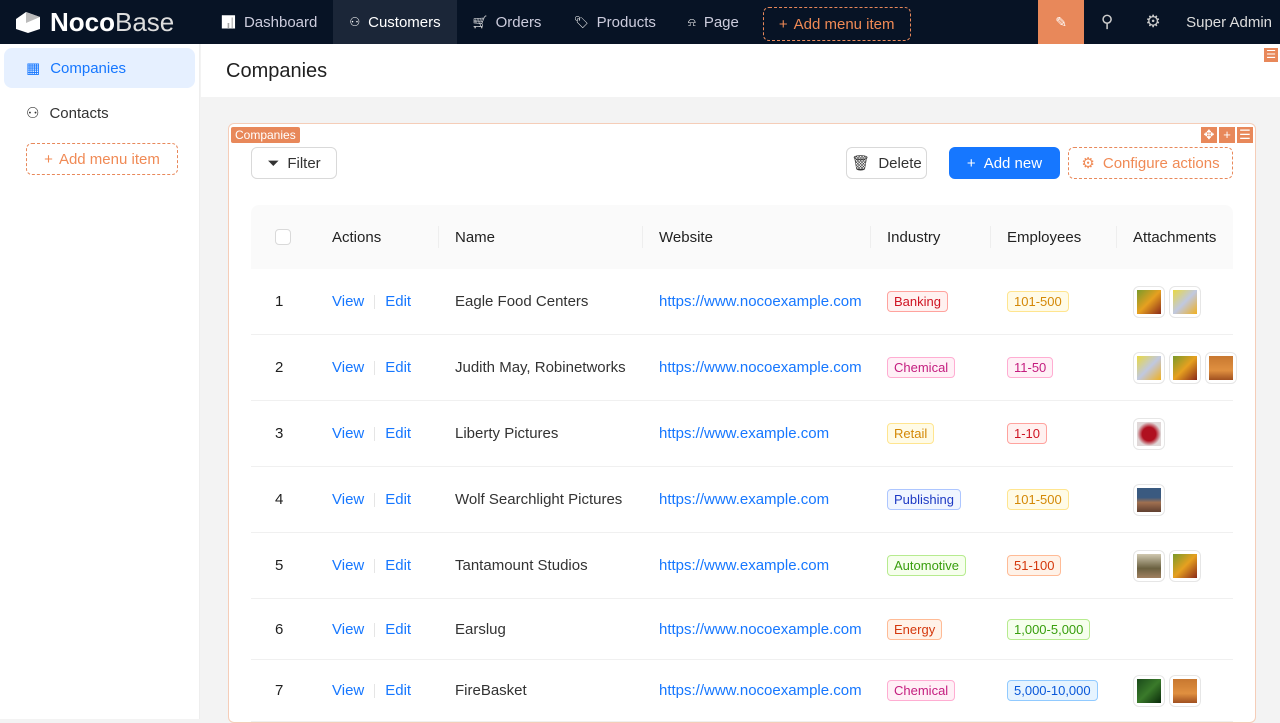 The image size is (1280, 723). What do you see at coordinates (783, 24) in the screenshot?
I see `plus-icon: +` at bounding box center [783, 24].